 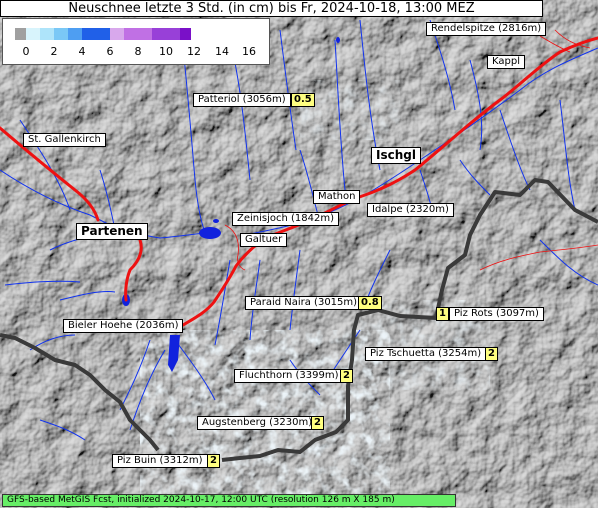 What do you see at coordinates (303, 100) in the screenshot?
I see `snow-value-patteriol: 0.5` at bounding box center [303, 100].